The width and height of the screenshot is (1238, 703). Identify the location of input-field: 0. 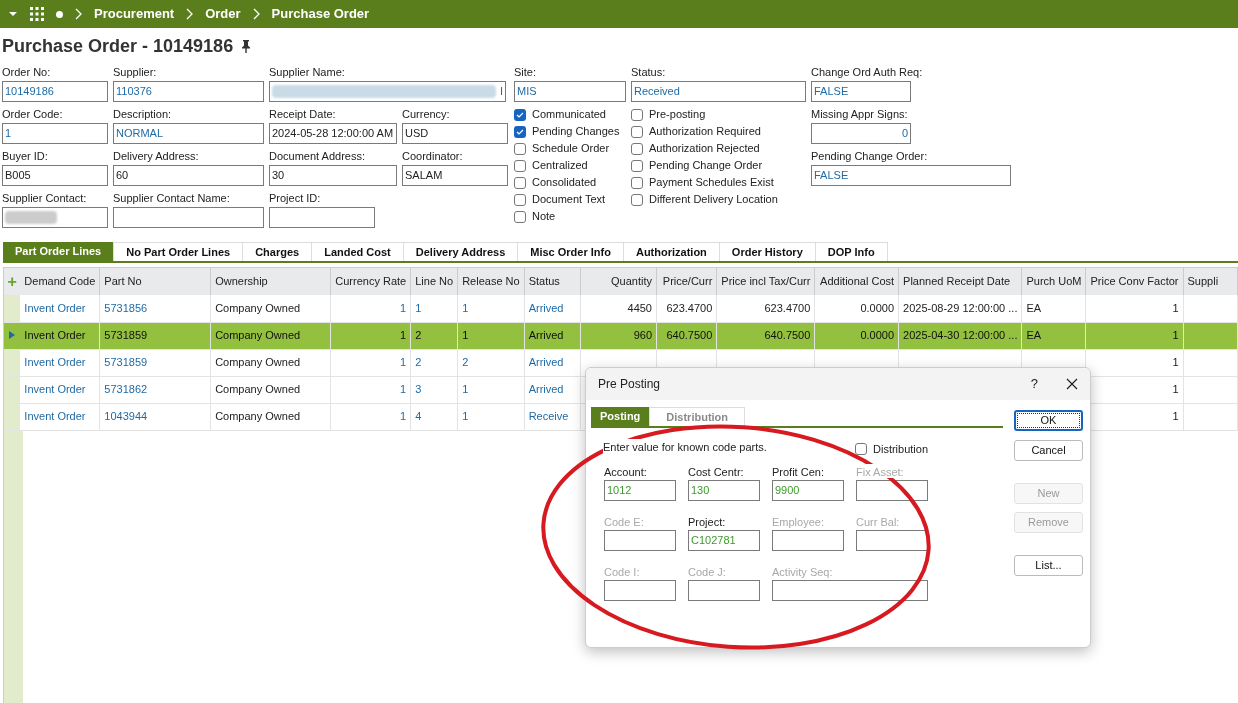
(861, 133).